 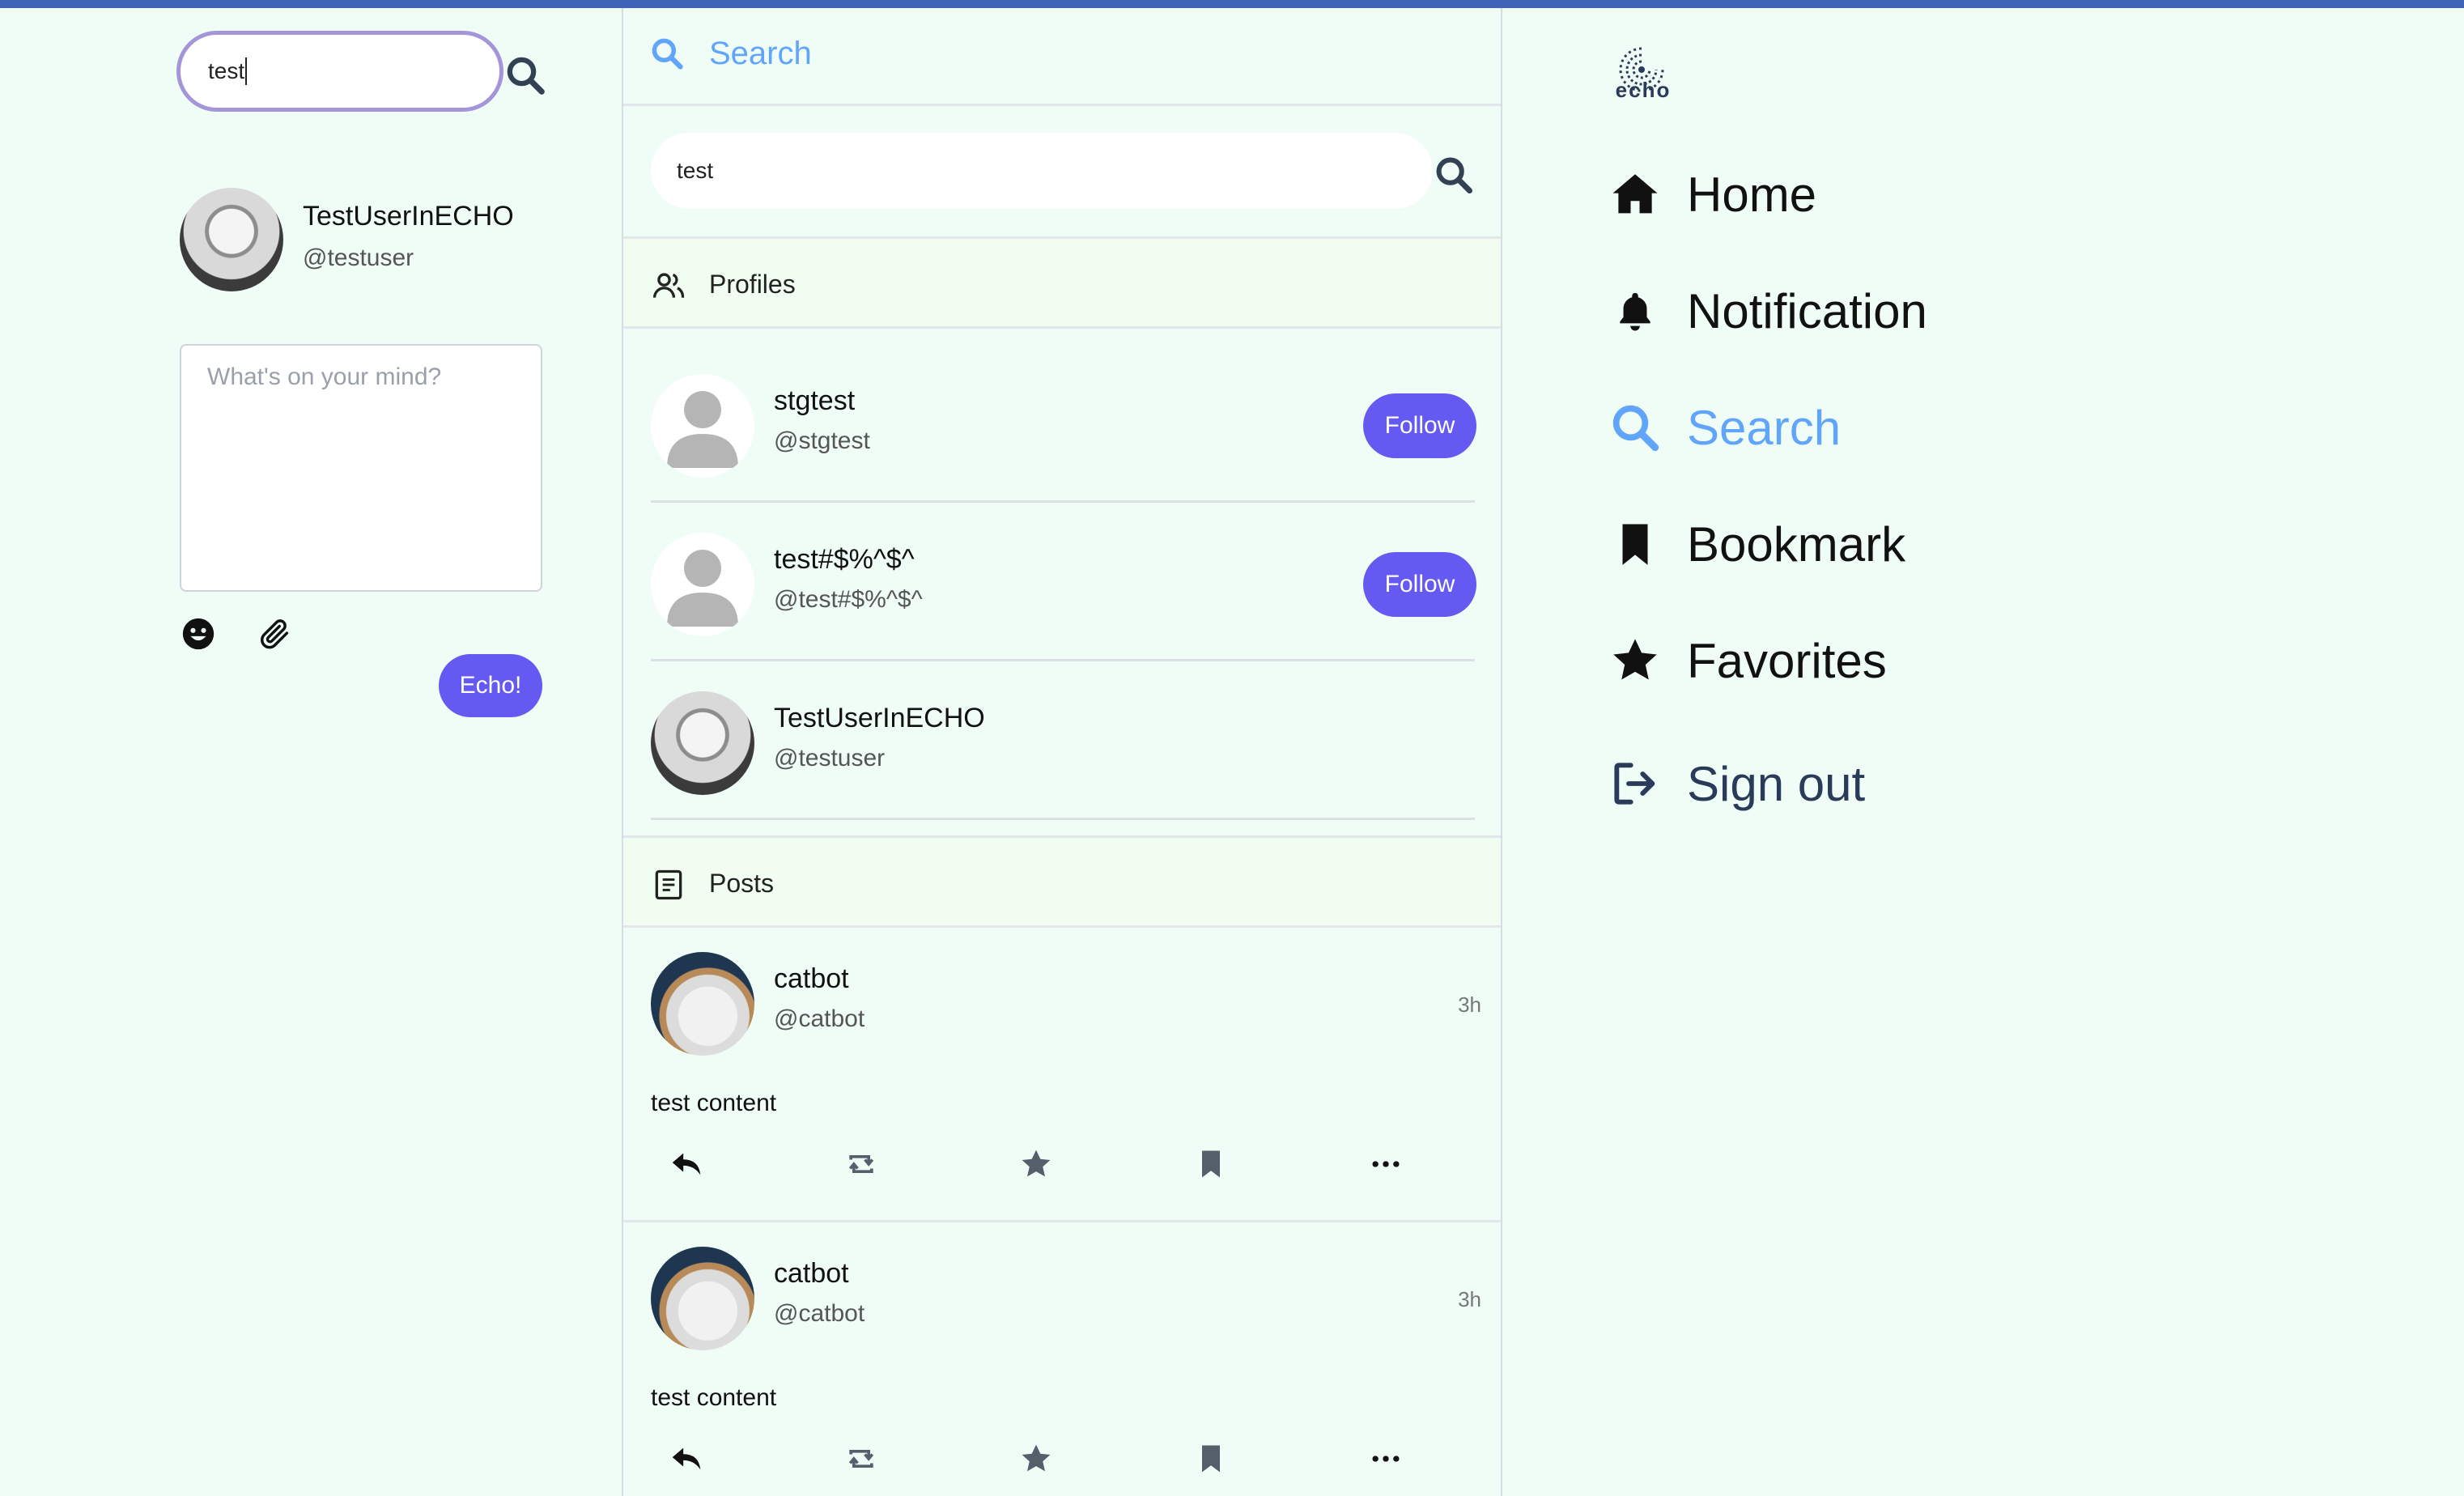 What do you see at coordinates (1063, 422) in the screenshot?
I see `profile-result-row: stgtest @stgtest Follow` at bounding box center [1063, 422].